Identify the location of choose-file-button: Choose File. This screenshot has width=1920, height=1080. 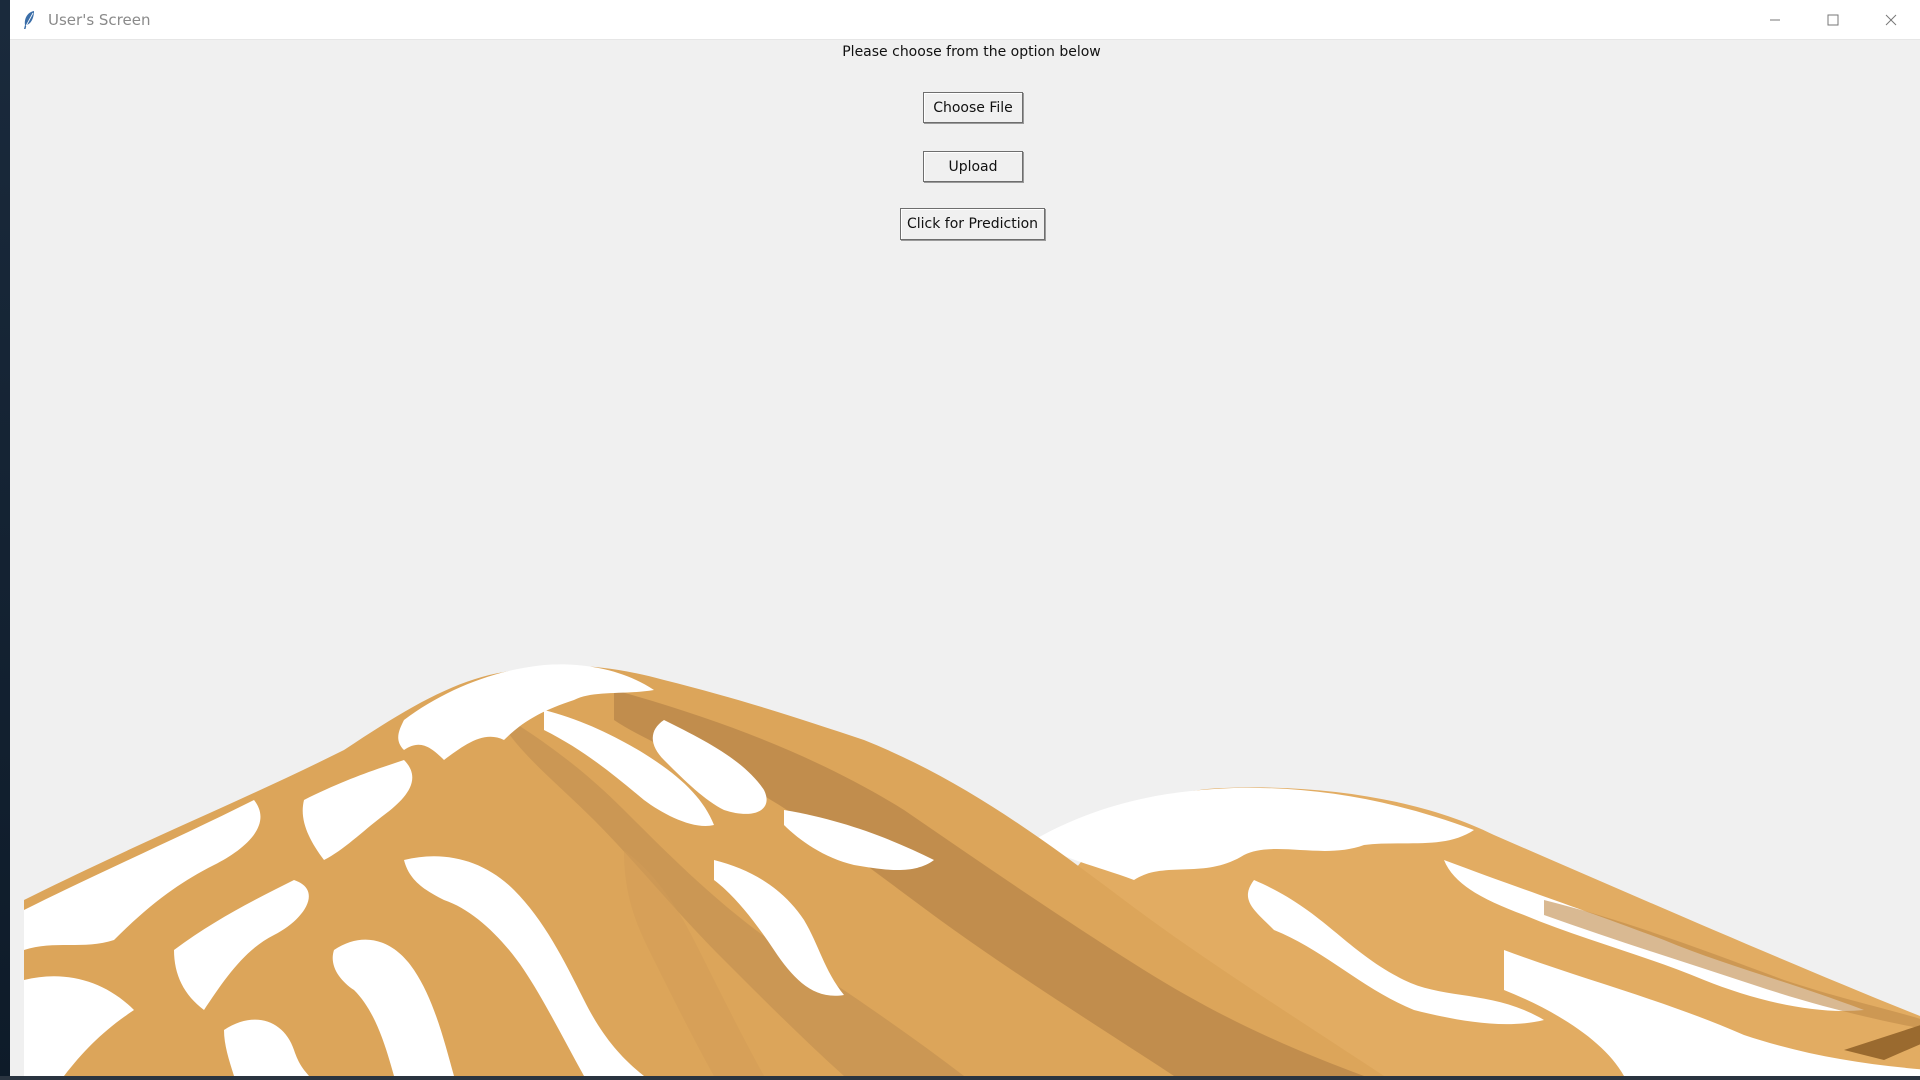
(973, 107).